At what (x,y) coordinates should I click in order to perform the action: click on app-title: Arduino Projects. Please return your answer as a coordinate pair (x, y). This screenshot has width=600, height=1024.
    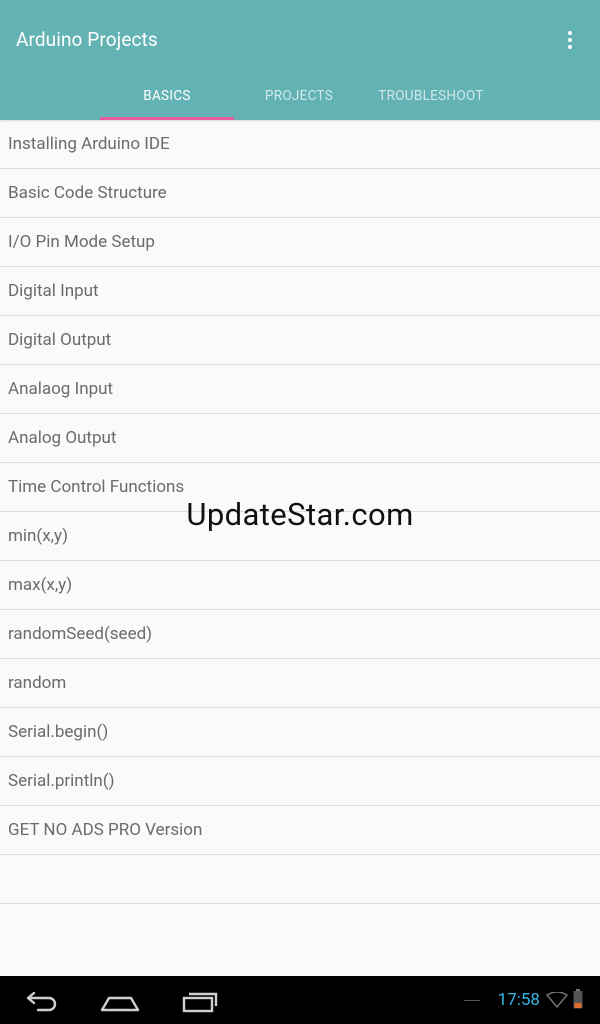
    Looking at the image, I should click on (87, 39).